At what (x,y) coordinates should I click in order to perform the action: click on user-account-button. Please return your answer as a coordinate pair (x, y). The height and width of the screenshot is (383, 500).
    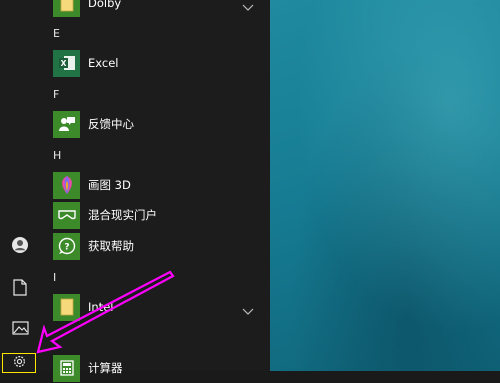
    Looking at the image, I should click on (20, 247).